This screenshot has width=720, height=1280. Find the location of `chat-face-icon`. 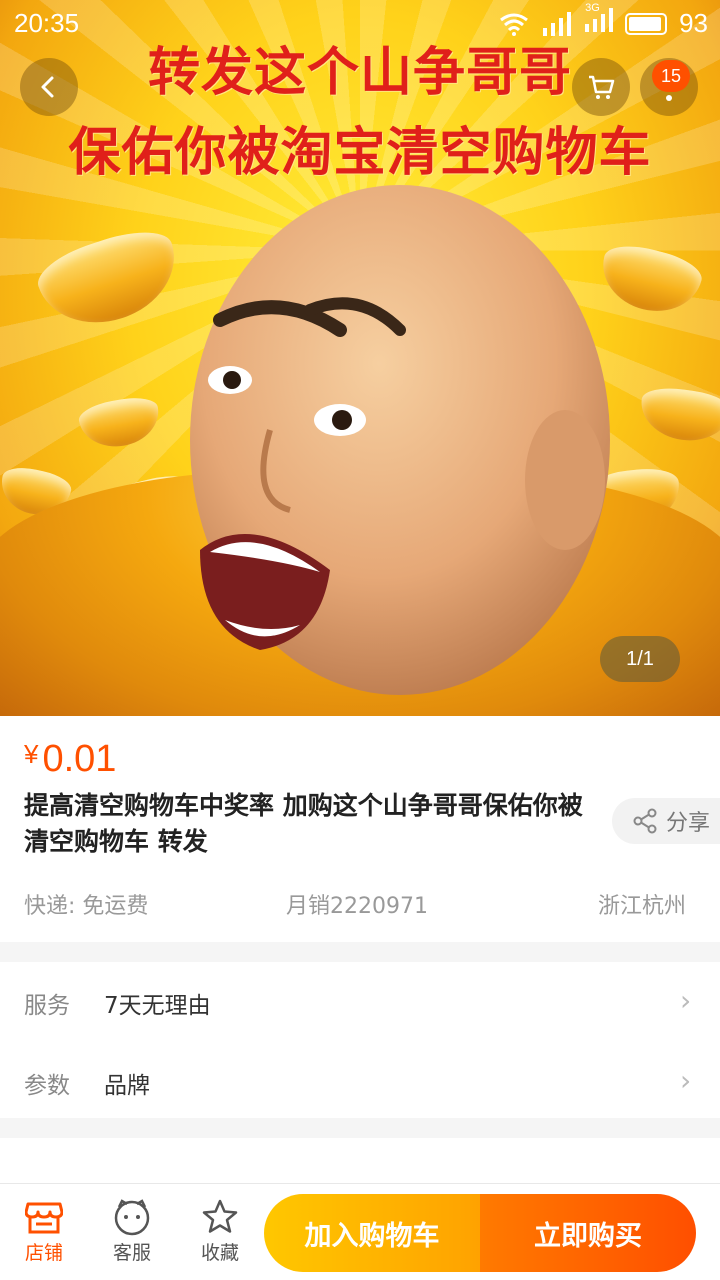

chat-face-icon is located at coordinates (132, 1217).